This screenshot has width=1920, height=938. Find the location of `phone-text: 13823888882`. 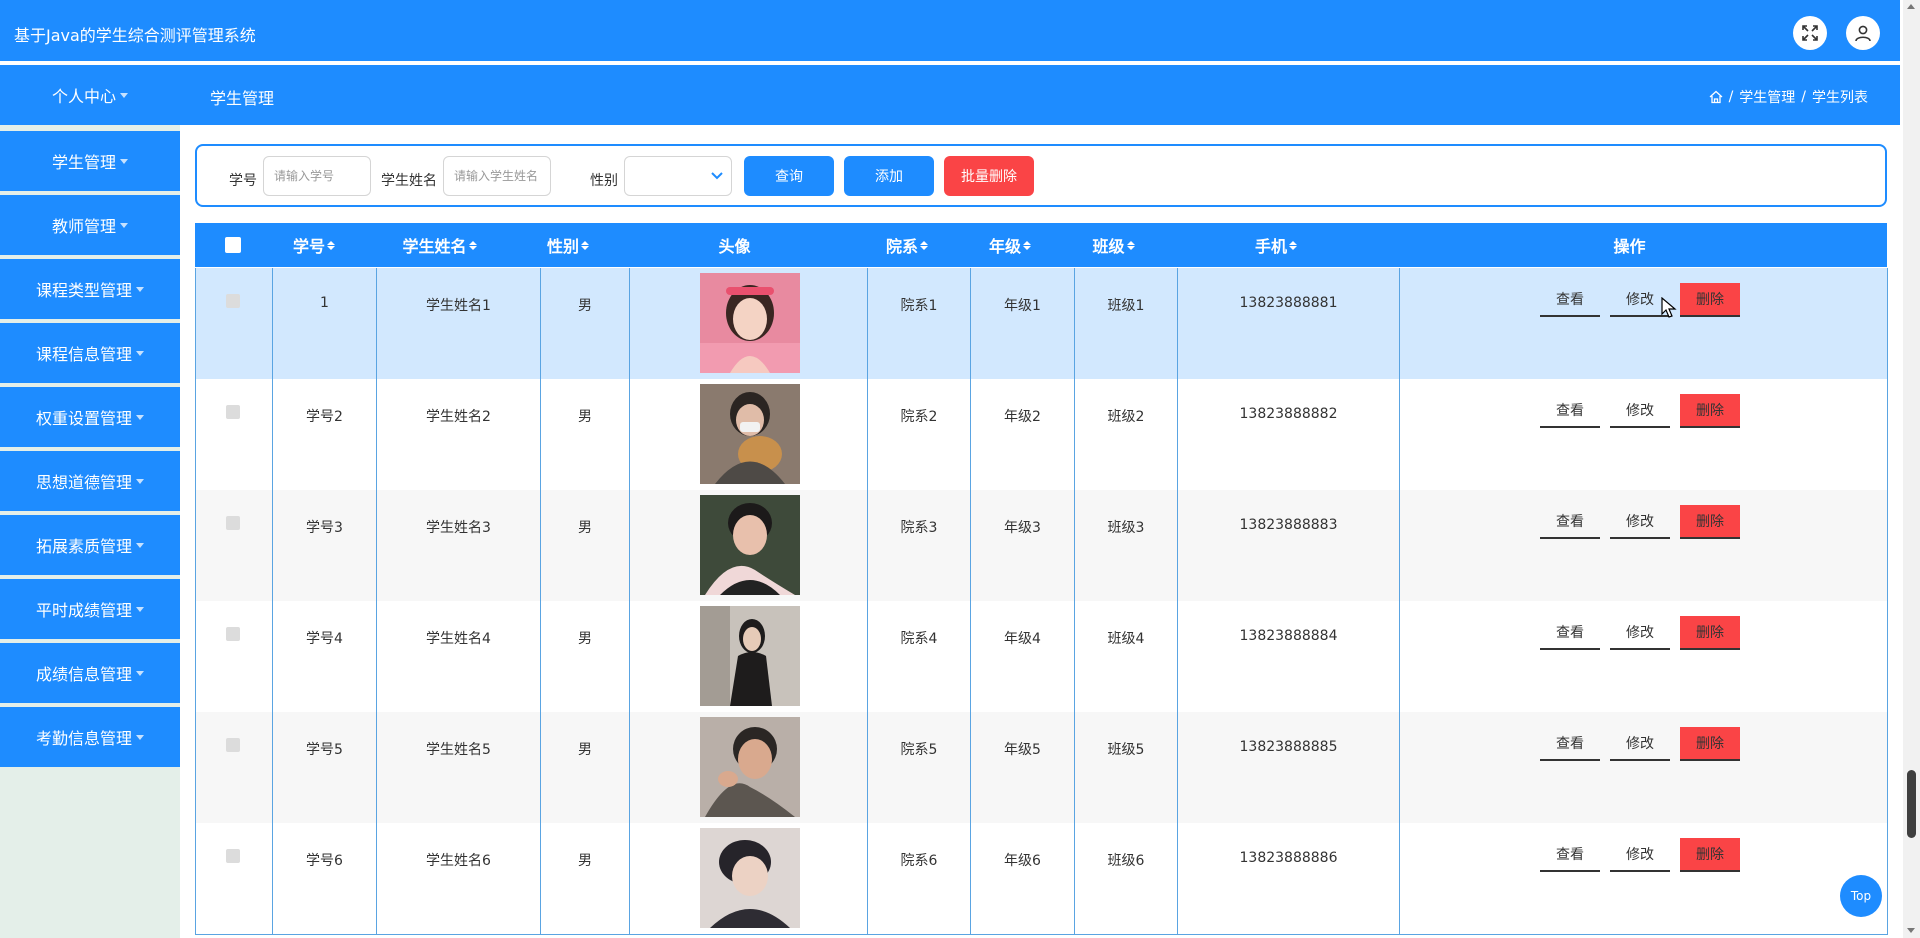

phone-text: 13823888882 is located at coordinates (1288, 414).